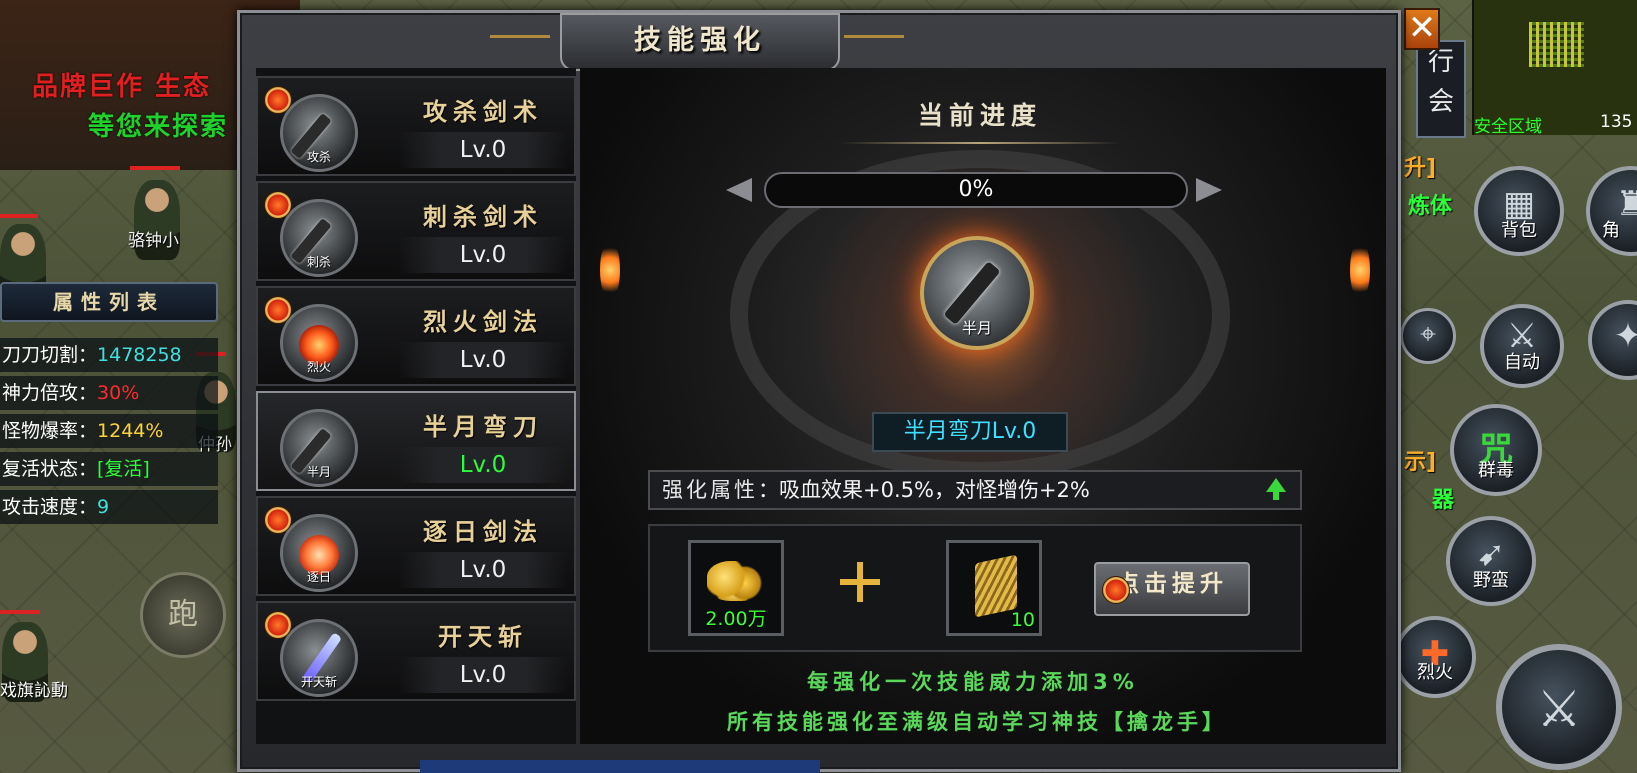 The width and height of the screenshot is (1637, 773). I want to click on attribute-list-title: 属性列表, so click(109, 302).